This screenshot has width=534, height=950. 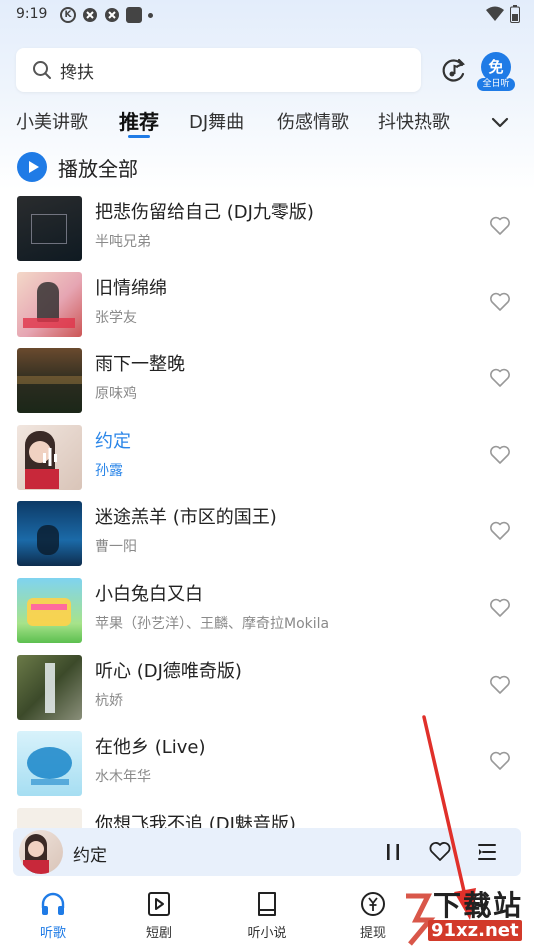 I want to click on song-row: 迷途羔羊 (市区的国王) 曹一阳, so click(x=267, y=535).